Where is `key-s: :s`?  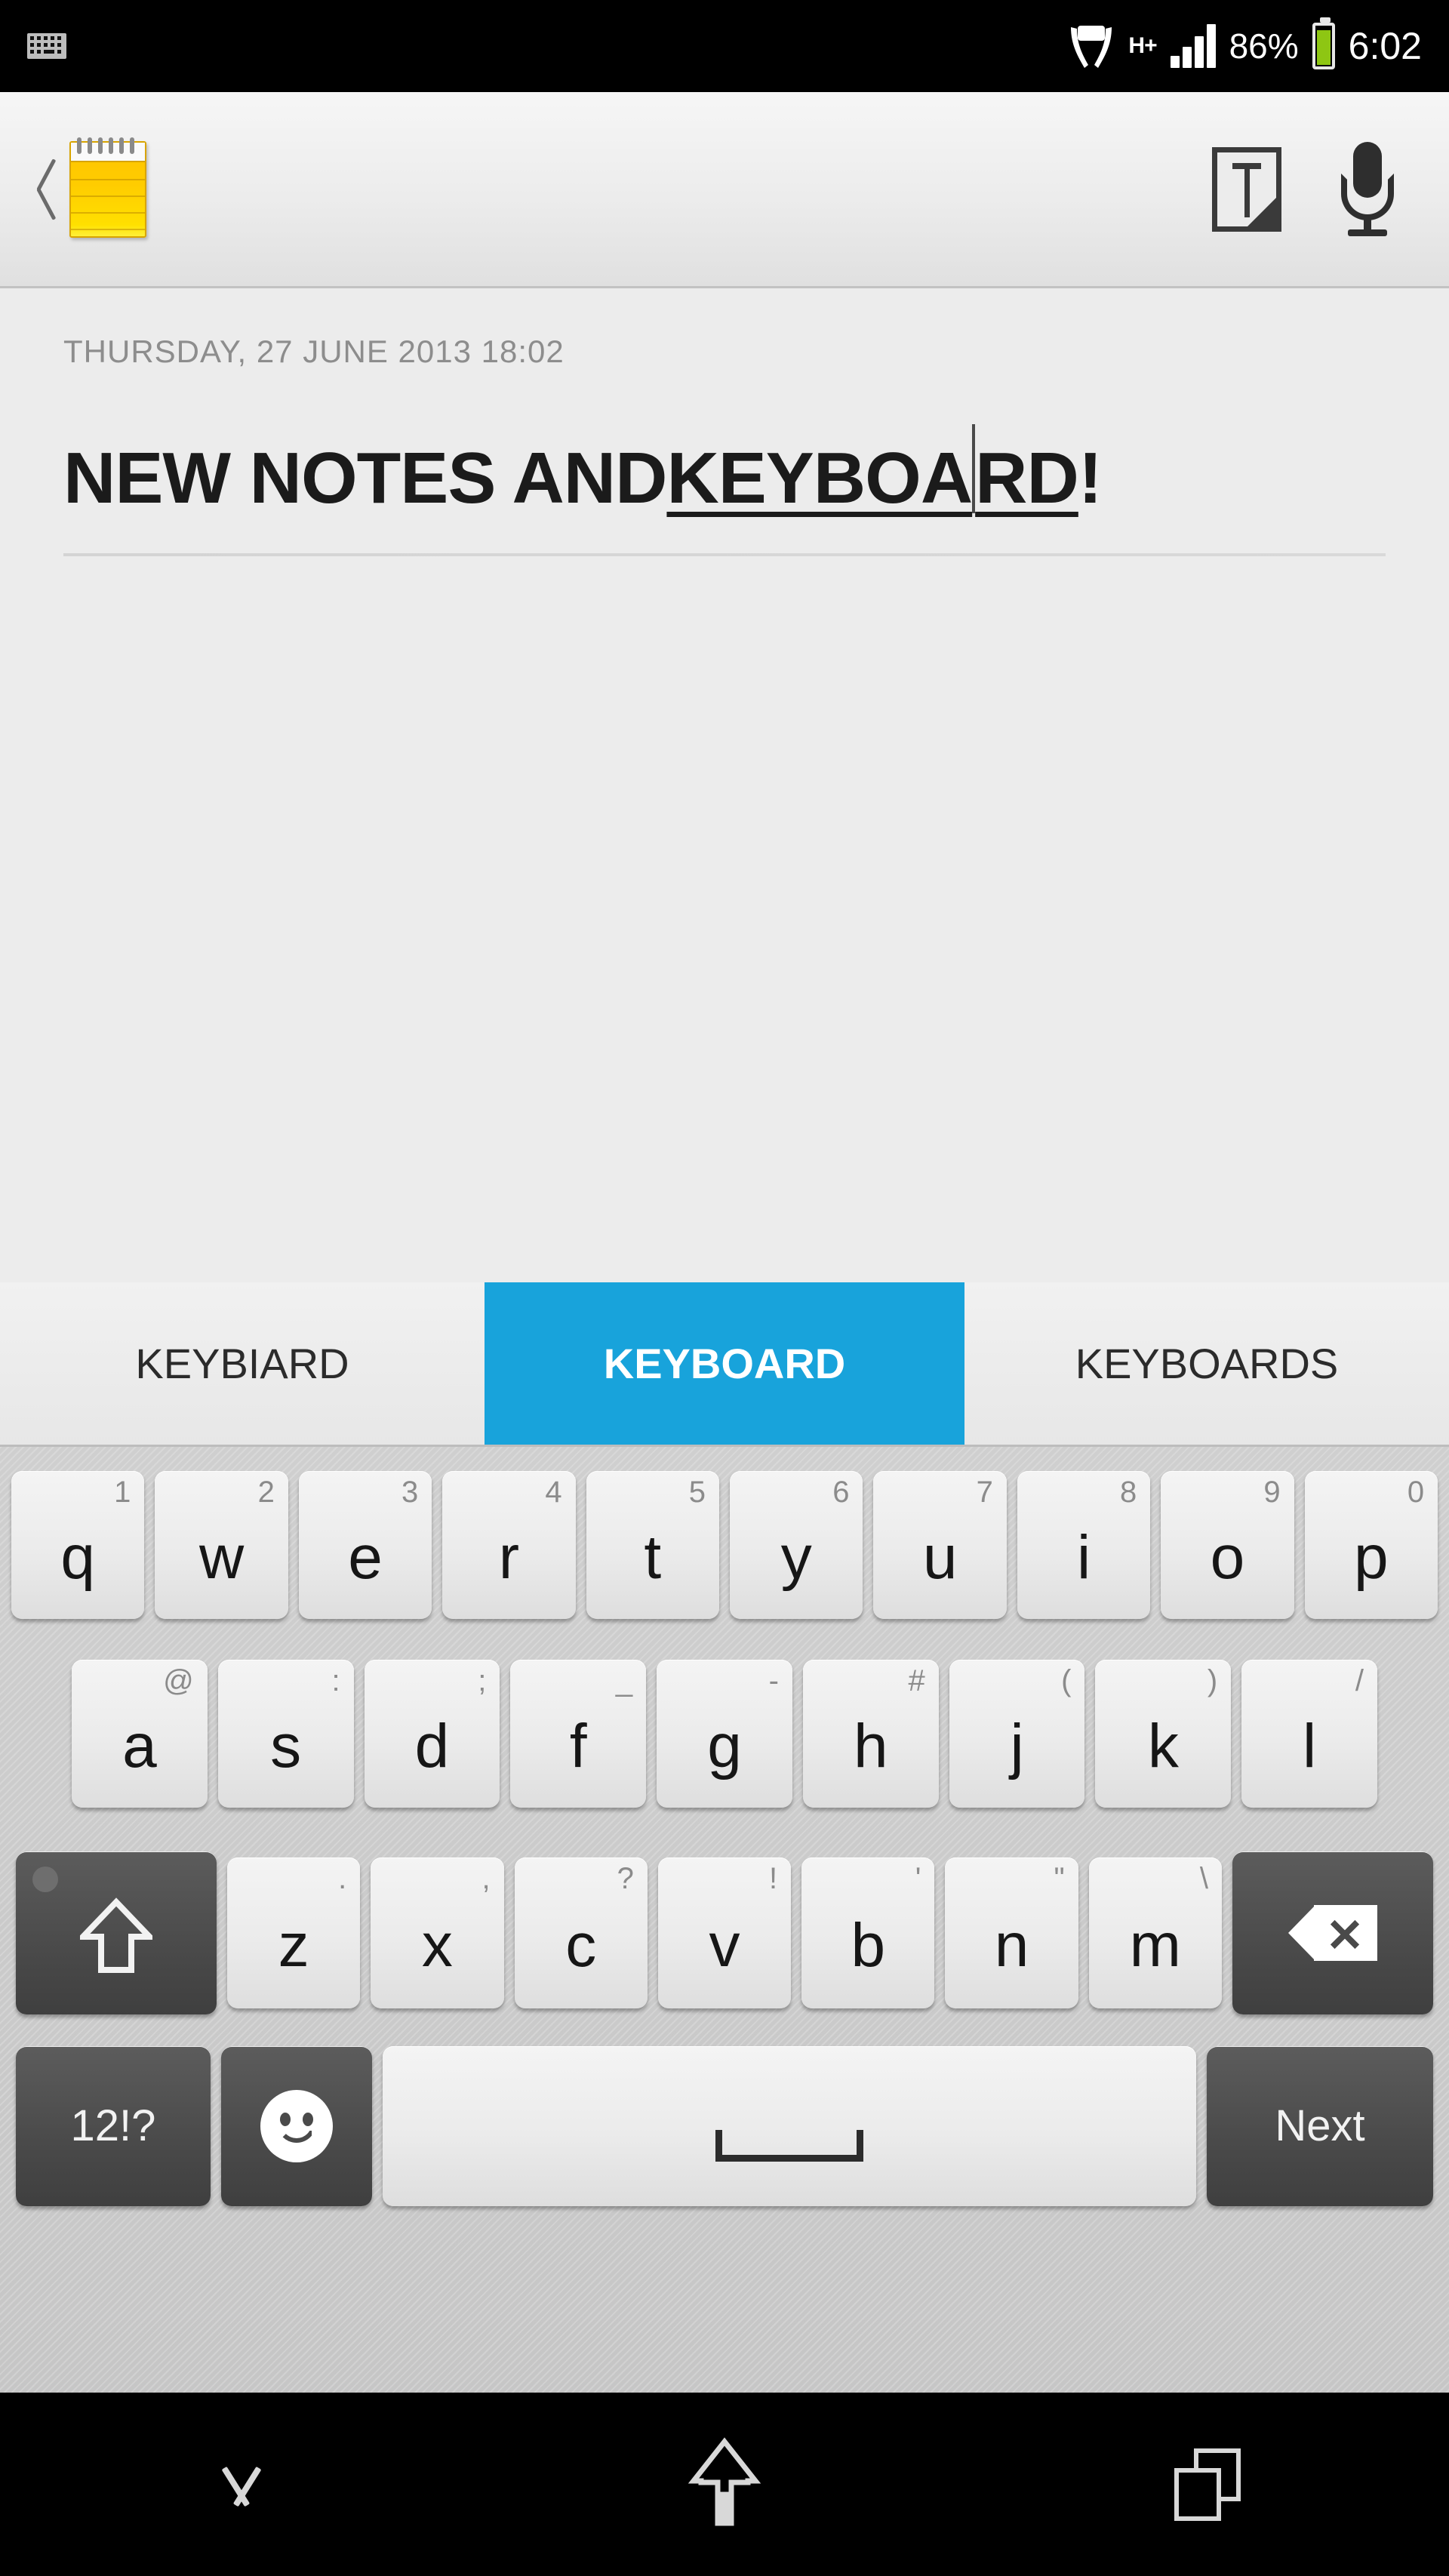
key-s: :s is located at coordinates (285, 1734).